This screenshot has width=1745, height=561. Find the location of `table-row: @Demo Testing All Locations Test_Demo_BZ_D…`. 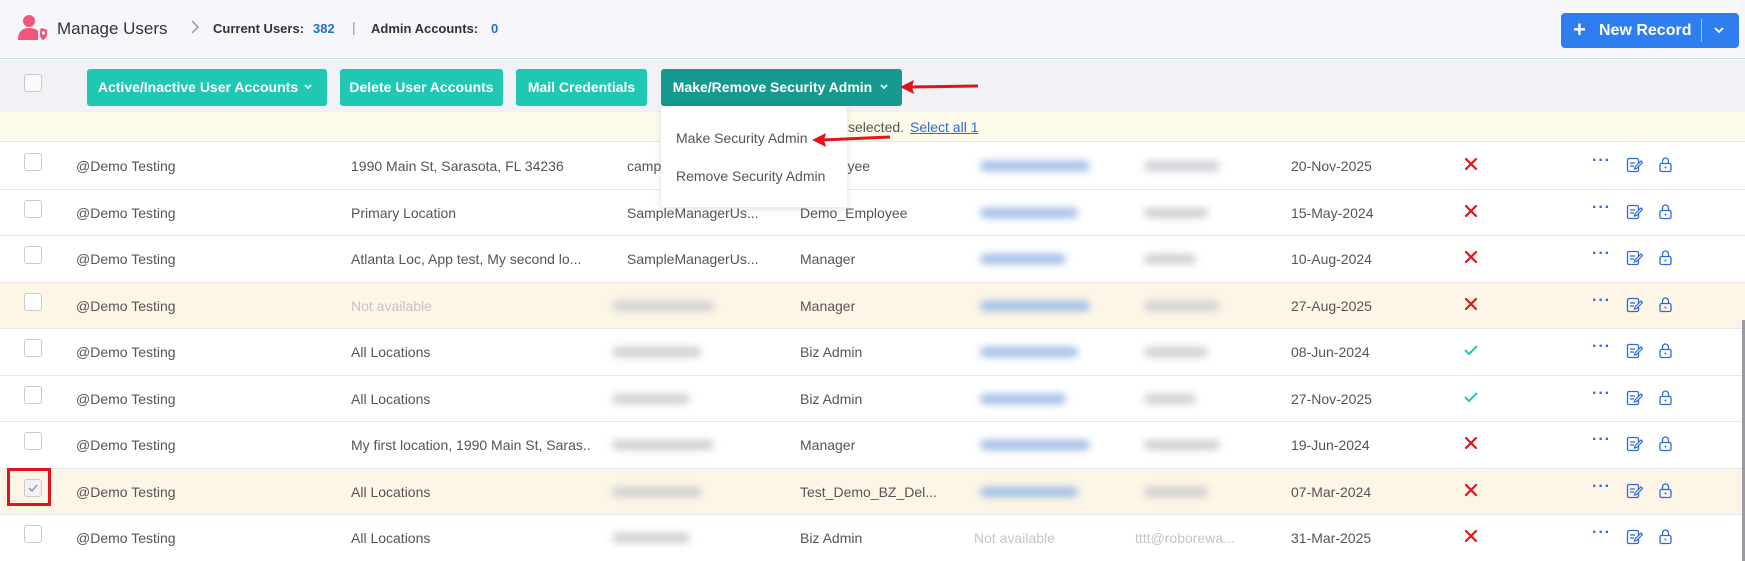

table-row: @Demo Testing All Locations Test_Demo_BZ_D… is located at coordinates (872, 492).